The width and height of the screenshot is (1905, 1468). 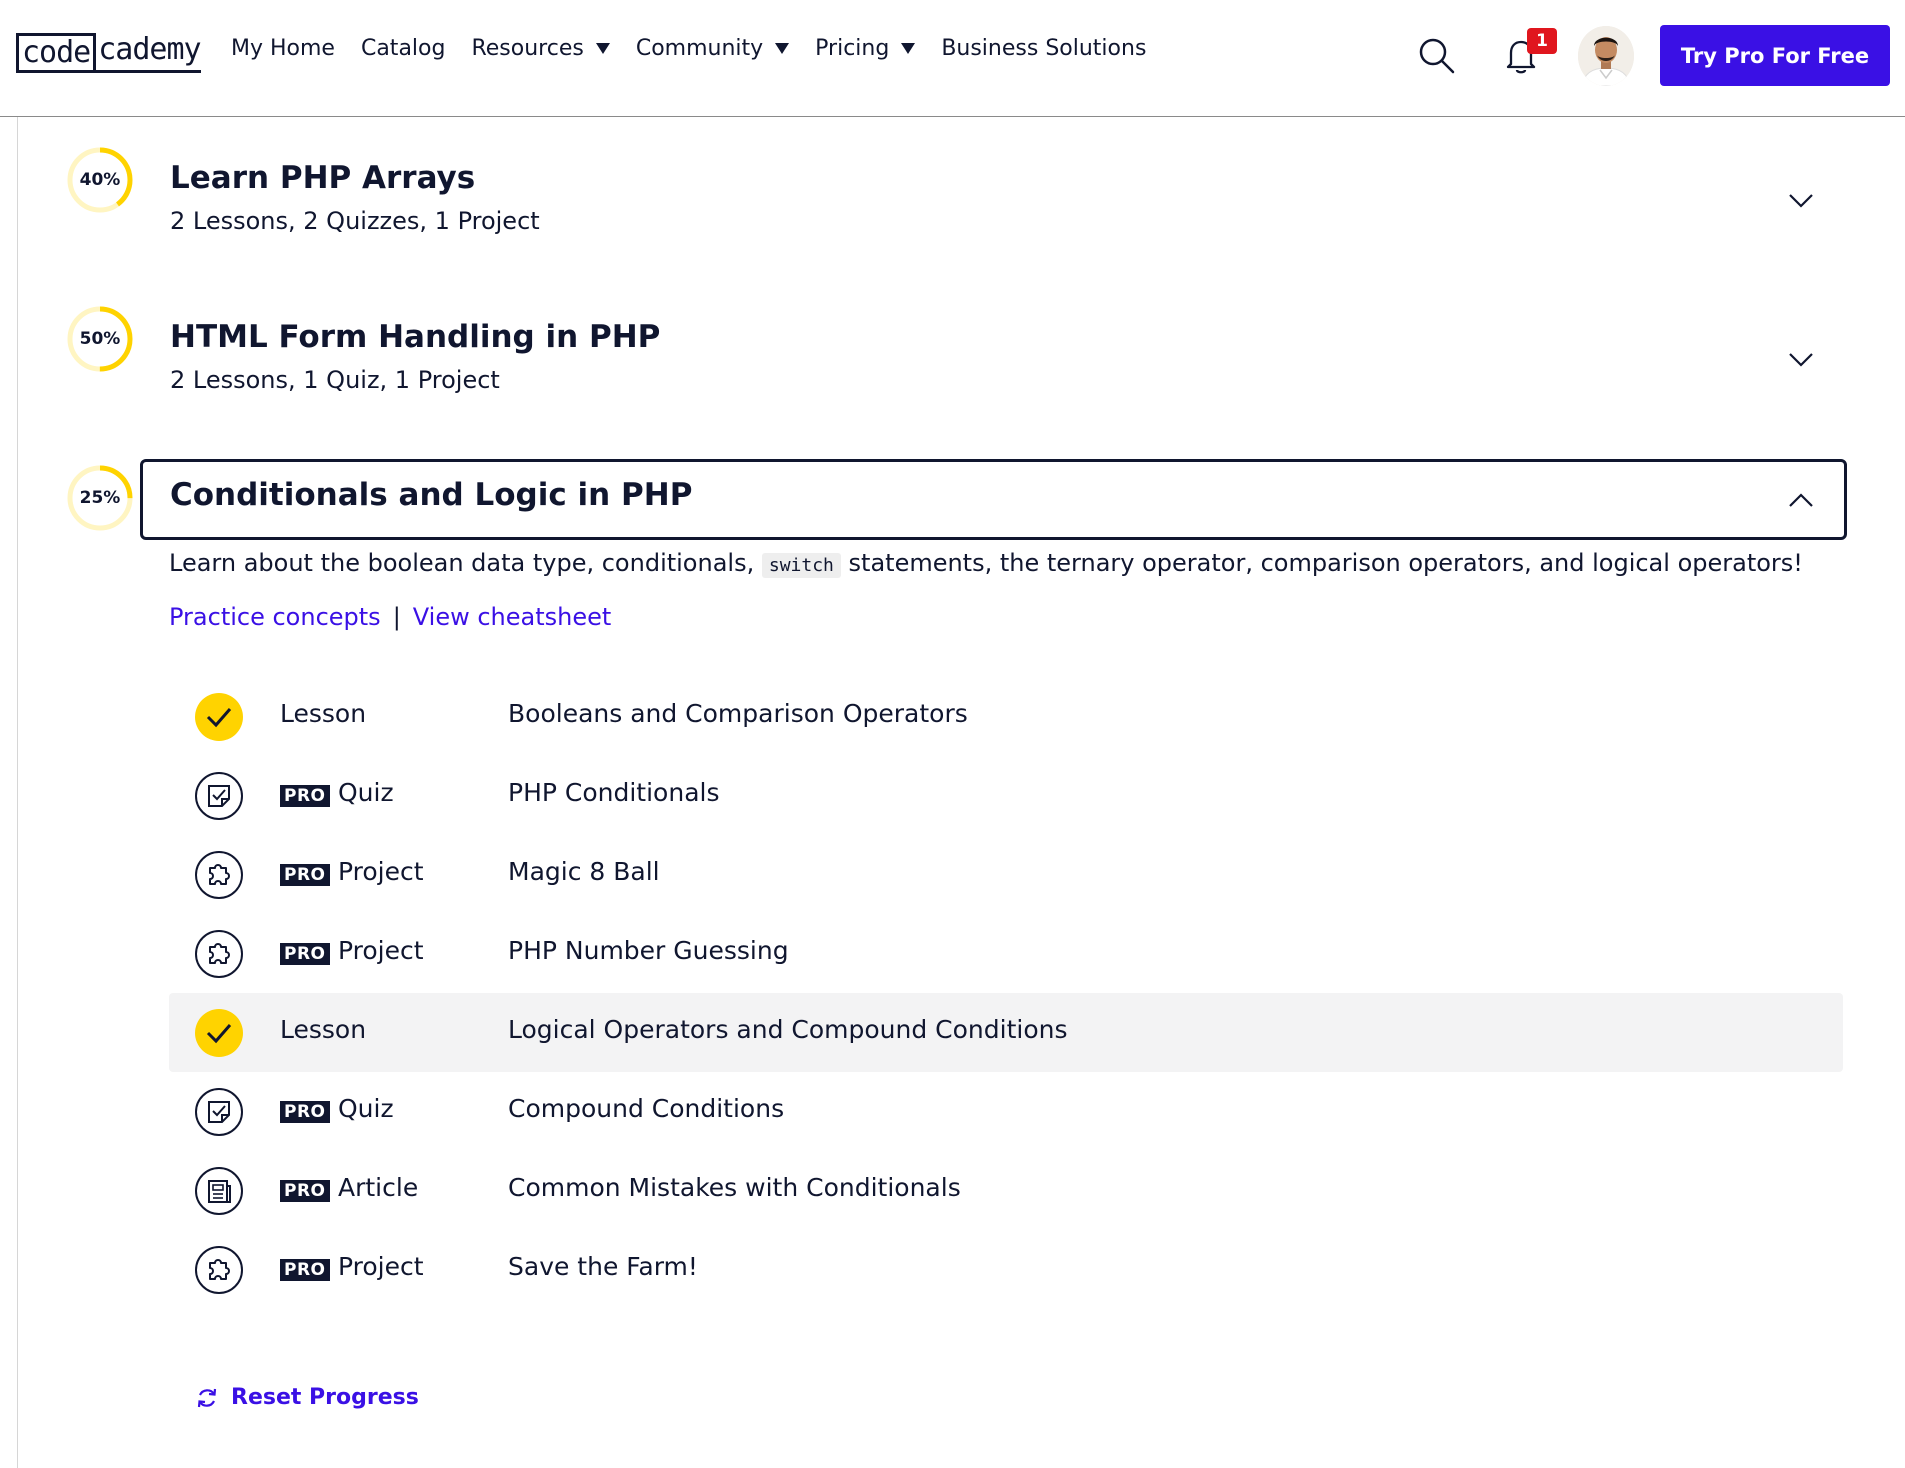 What do you see at coordinates (322, 178) in the screenshot?
I see `module-title: Learn PHP Arrays` at bounding box center [322, 178].